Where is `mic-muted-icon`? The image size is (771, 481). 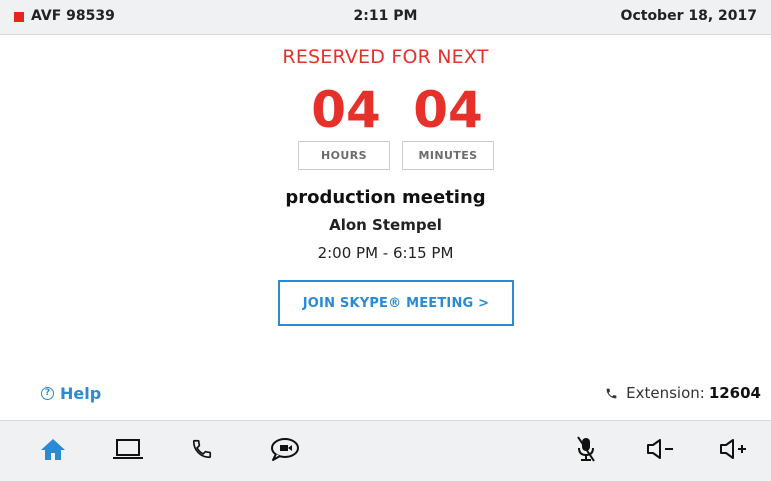
mic-muted-icon is located at coordinates (586, 449).